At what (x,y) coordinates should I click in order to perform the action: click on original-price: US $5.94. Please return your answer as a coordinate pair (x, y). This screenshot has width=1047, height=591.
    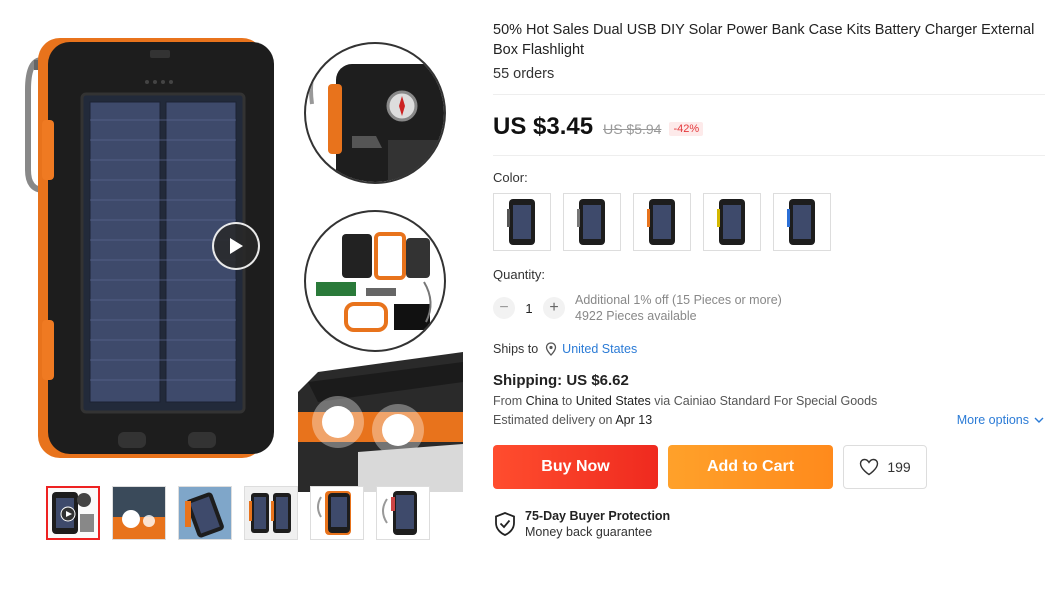
    Looking at the image, I should click on (632, 129).